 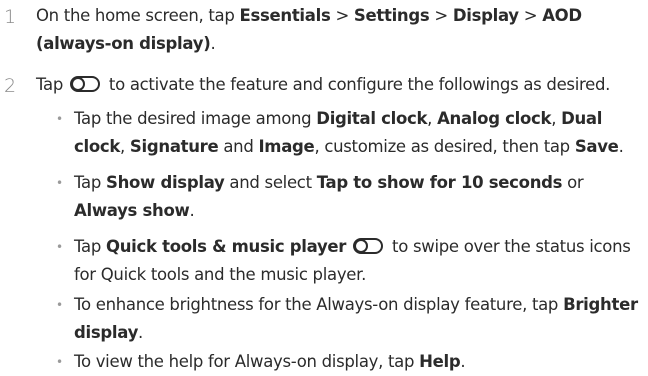 I want to click on step-number: 1, so click(x=10, y=17).